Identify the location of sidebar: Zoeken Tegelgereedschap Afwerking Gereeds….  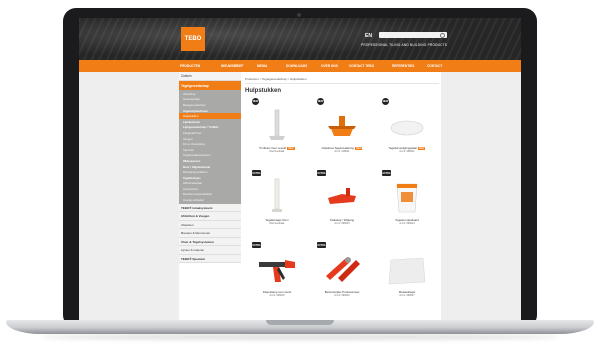
(211, 196).